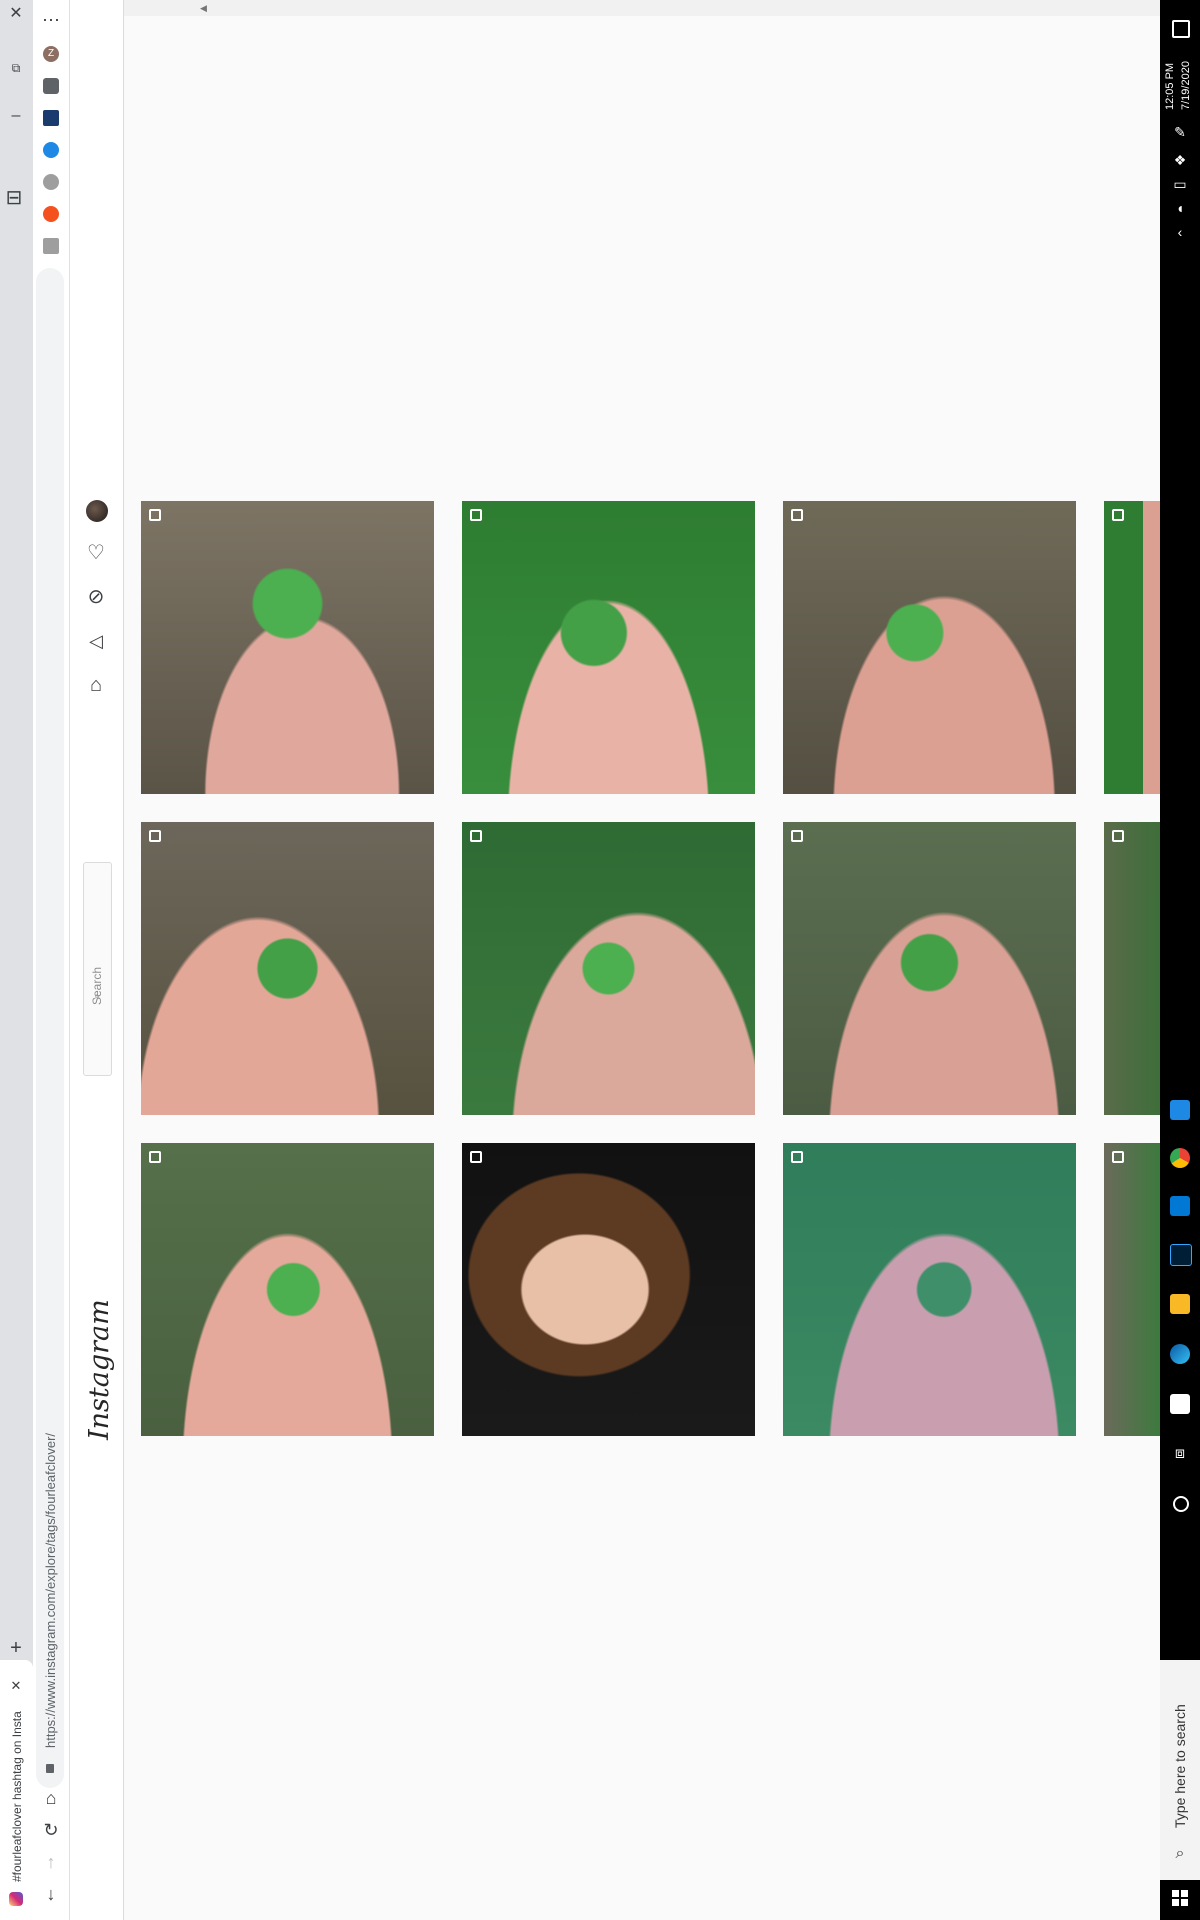 The width and height of the screenshot is (1200, 1920). Describe the element at coordinates (16, 1648) in the screenshot. I see `new-tab-icon: +` at that location.